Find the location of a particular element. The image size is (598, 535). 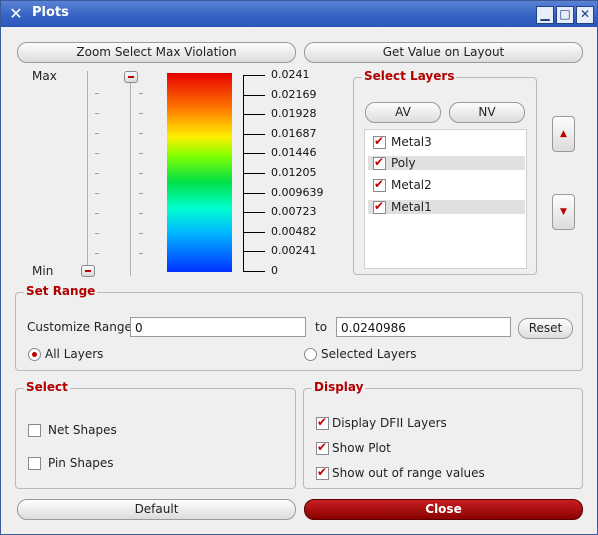

max-slider-handle is located at coordinates (131, 77).